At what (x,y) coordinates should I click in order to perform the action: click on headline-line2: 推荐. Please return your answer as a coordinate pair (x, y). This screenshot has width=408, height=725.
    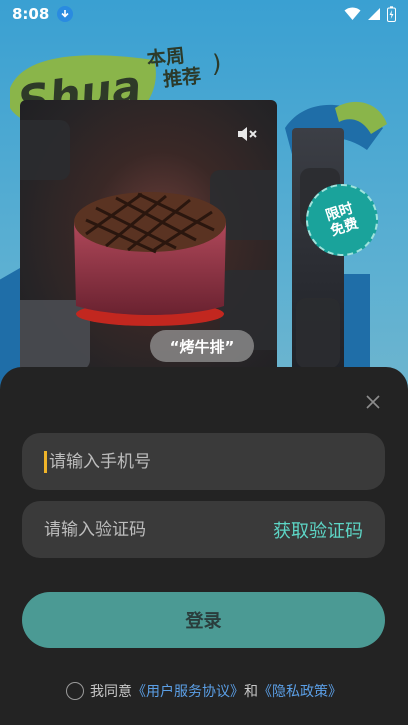
    Looking at the image, I should click on (182, 78).